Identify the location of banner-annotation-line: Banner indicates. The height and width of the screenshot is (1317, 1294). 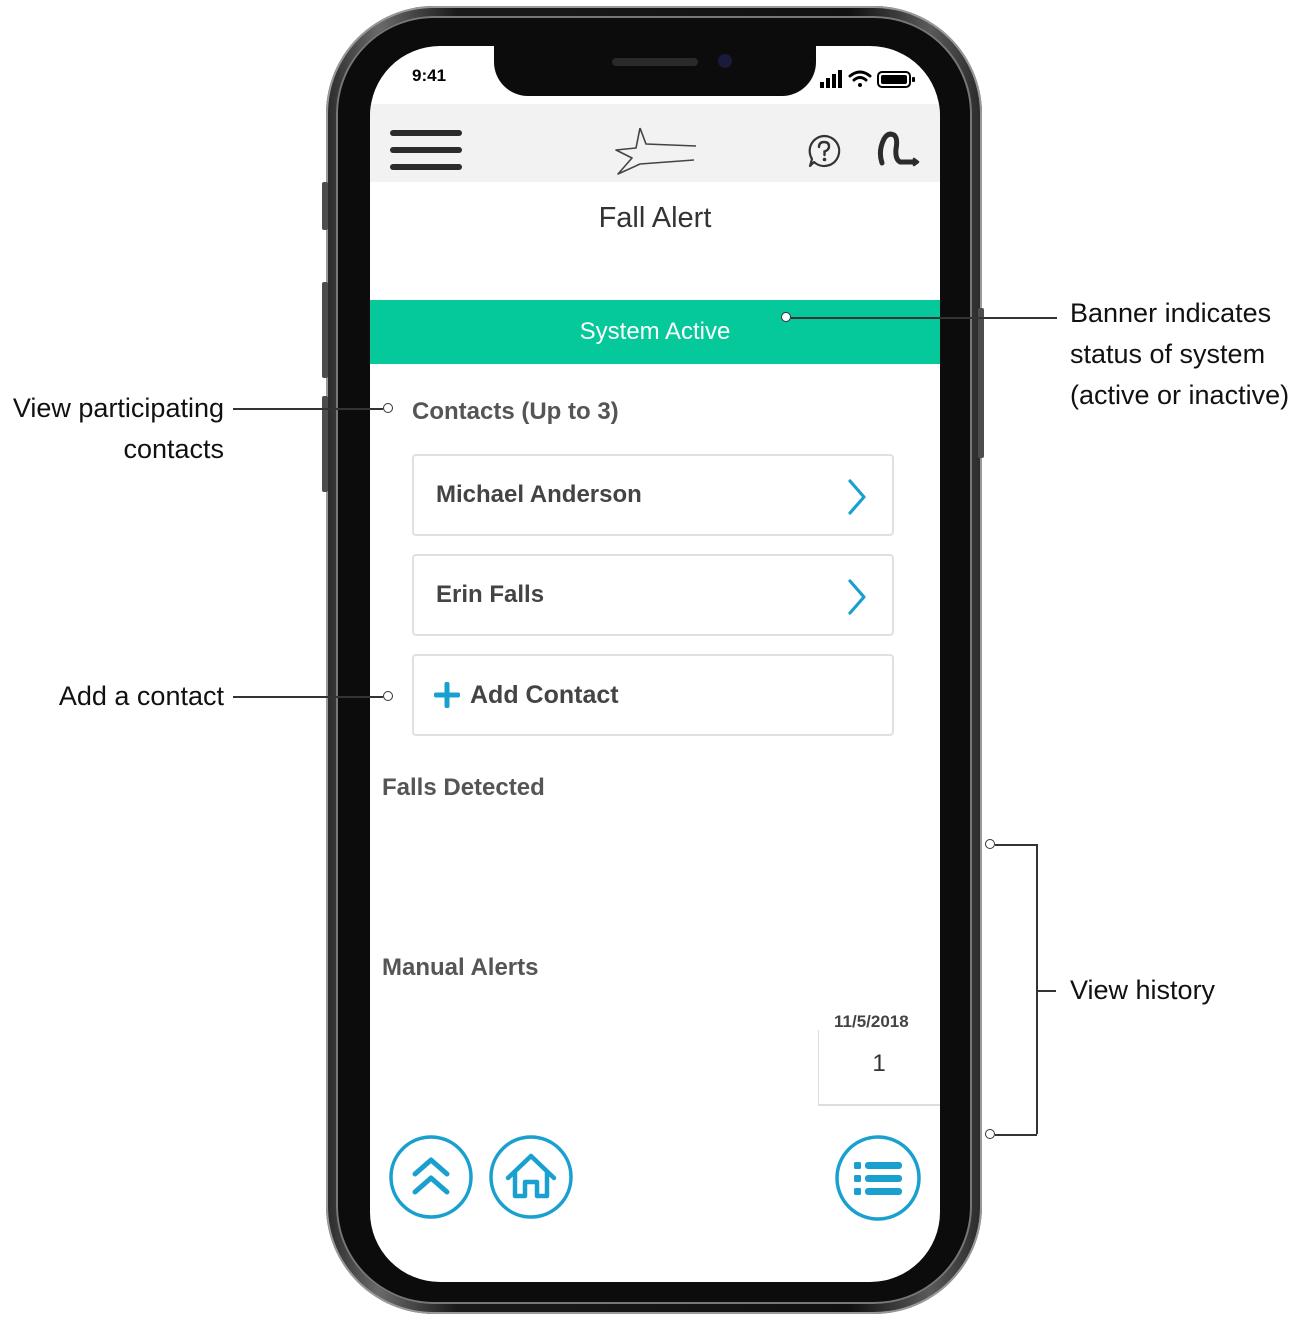
(1171, 313).